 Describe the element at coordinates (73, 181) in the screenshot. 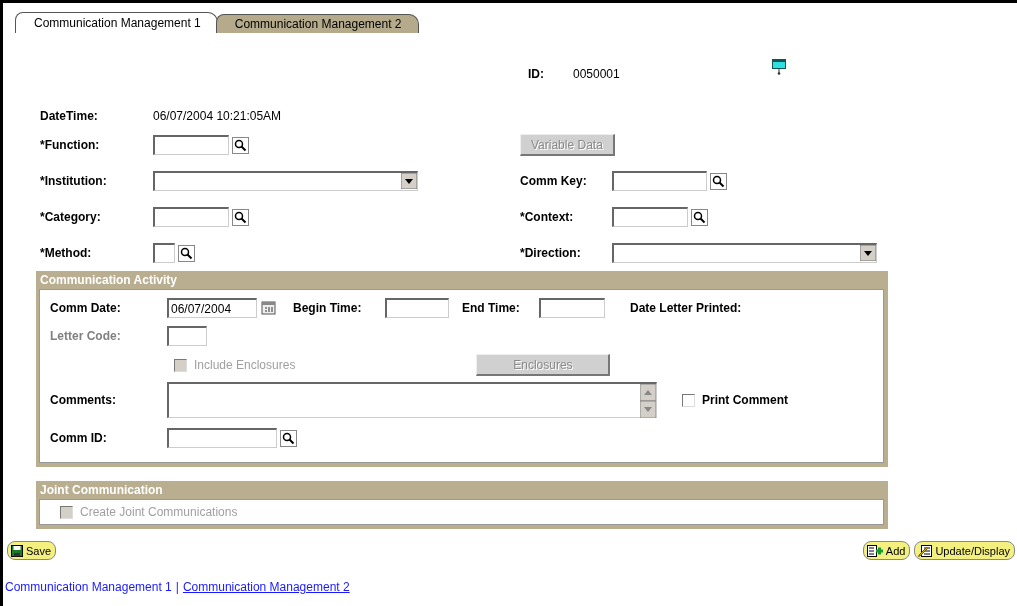

I see `field-label: *Institution:` at that location.